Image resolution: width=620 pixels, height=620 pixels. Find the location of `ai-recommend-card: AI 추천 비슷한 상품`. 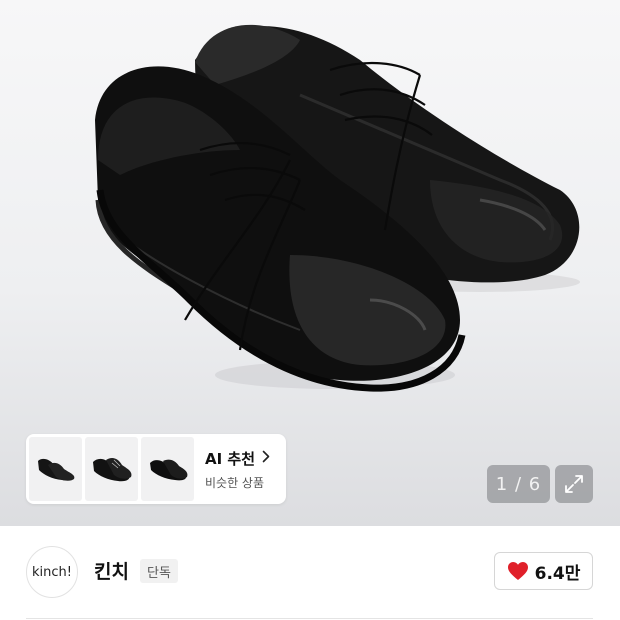

ai-recommend-card: AI 추천 비슷한 상품 is located at coordinates (156, 469).